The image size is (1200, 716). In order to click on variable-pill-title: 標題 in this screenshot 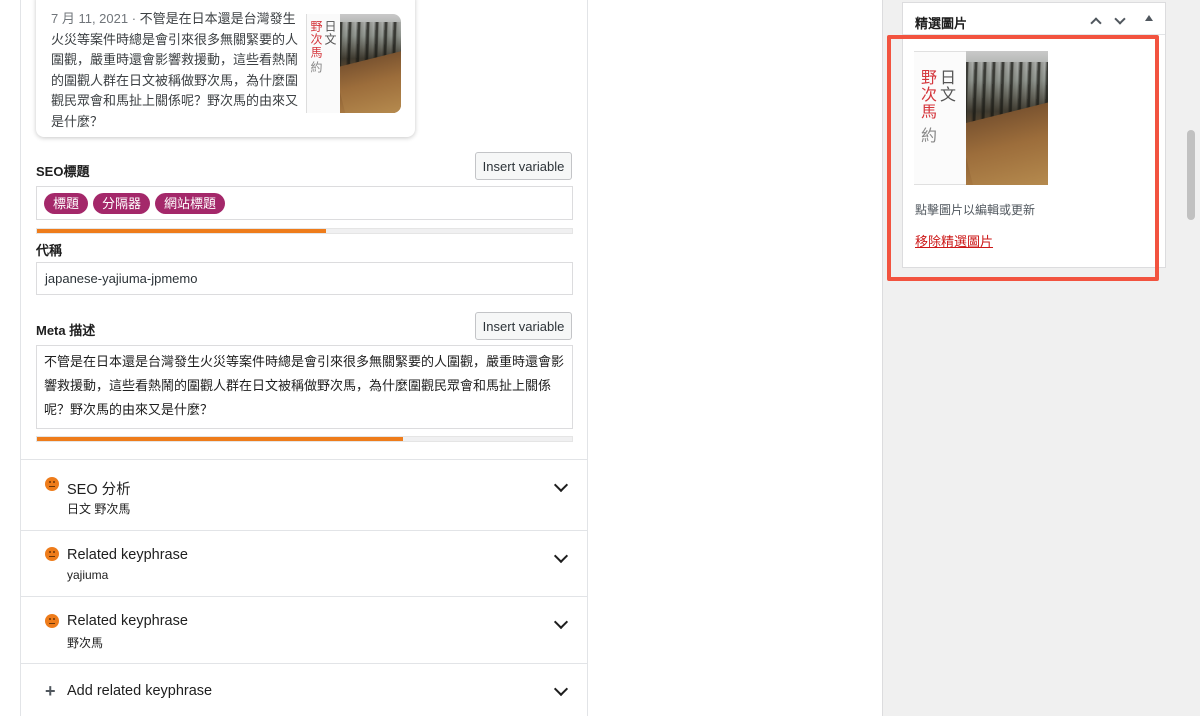, I will do `click(66, 203)`.